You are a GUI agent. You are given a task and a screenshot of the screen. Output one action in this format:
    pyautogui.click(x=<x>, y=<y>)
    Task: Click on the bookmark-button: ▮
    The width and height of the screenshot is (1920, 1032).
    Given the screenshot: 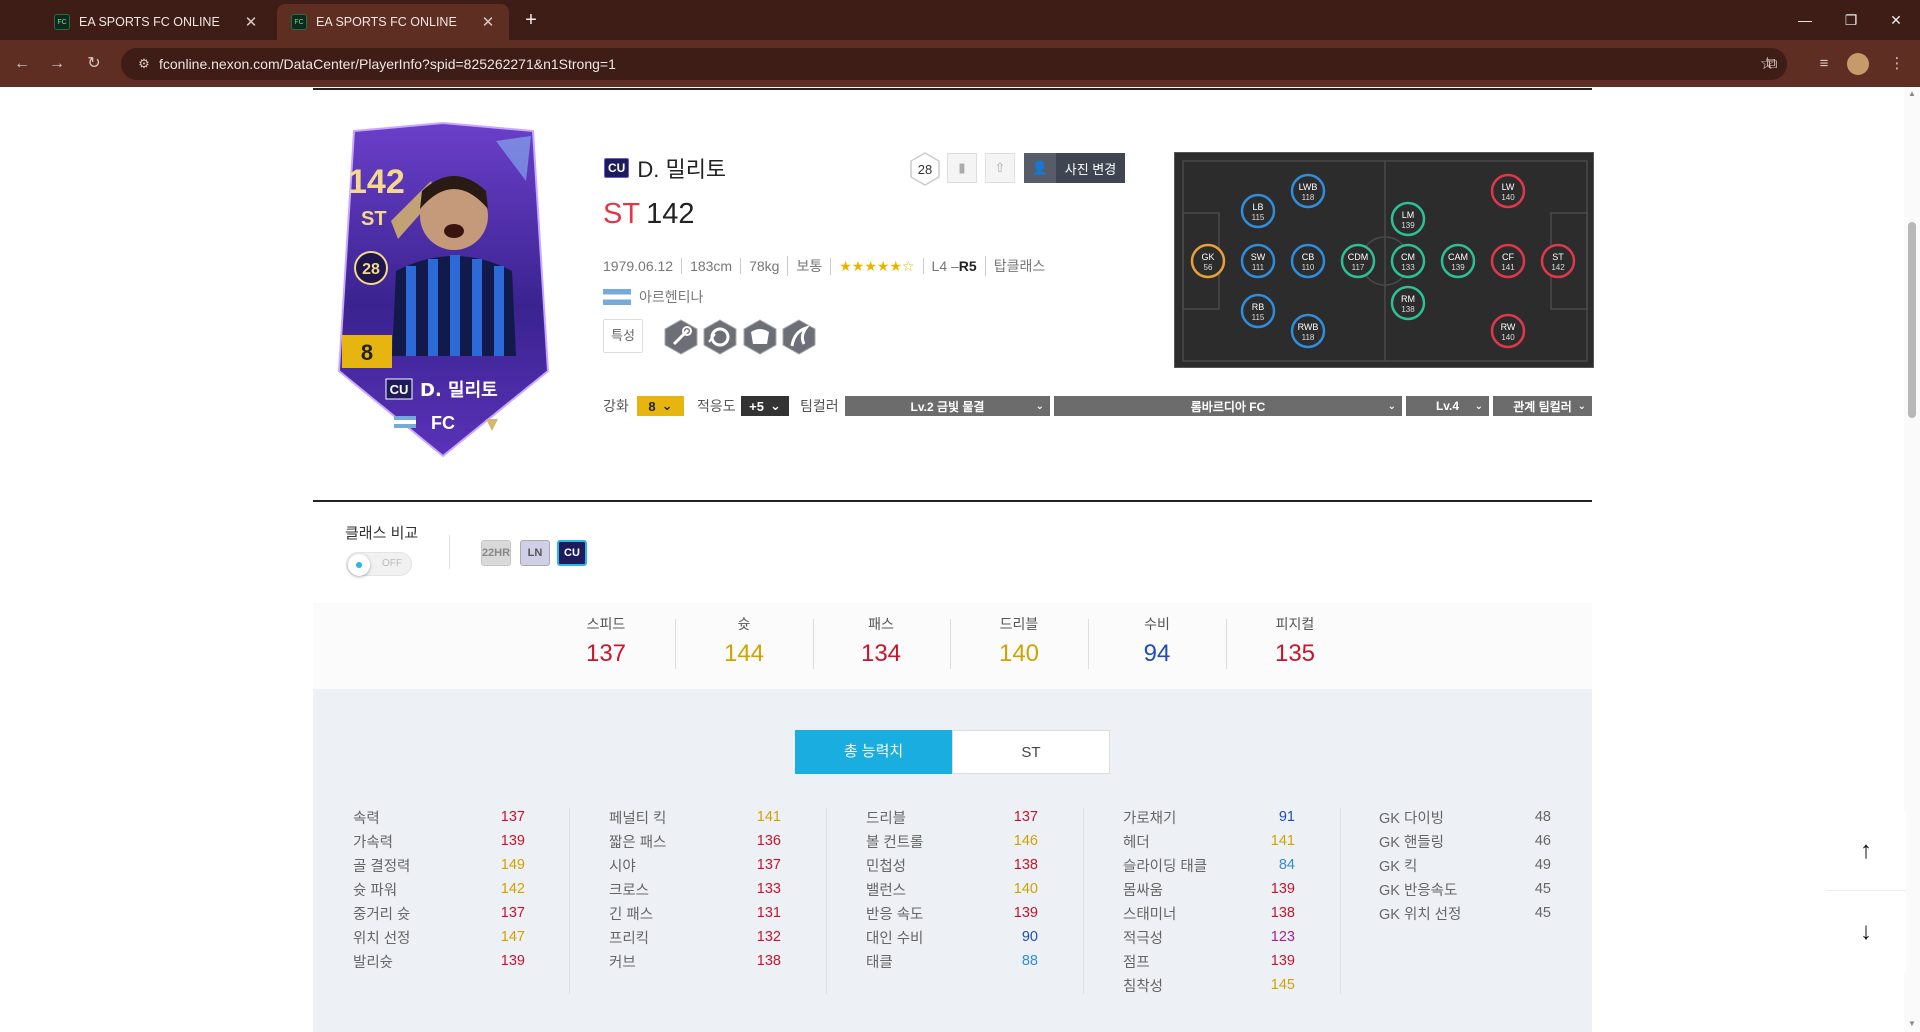 What is the action you would take?
    pyautogui.click(x=962, y=168)
    